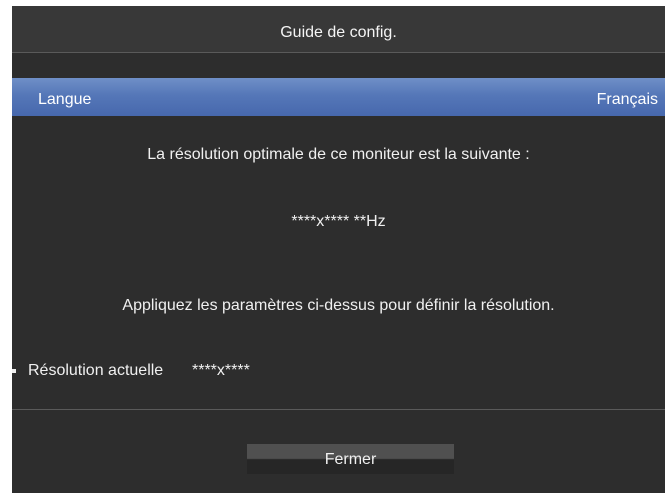 The image size is (665, 493). Describe the element at coordinates (627, 99) in the screenshot. I see `language-value: Français` at that location.